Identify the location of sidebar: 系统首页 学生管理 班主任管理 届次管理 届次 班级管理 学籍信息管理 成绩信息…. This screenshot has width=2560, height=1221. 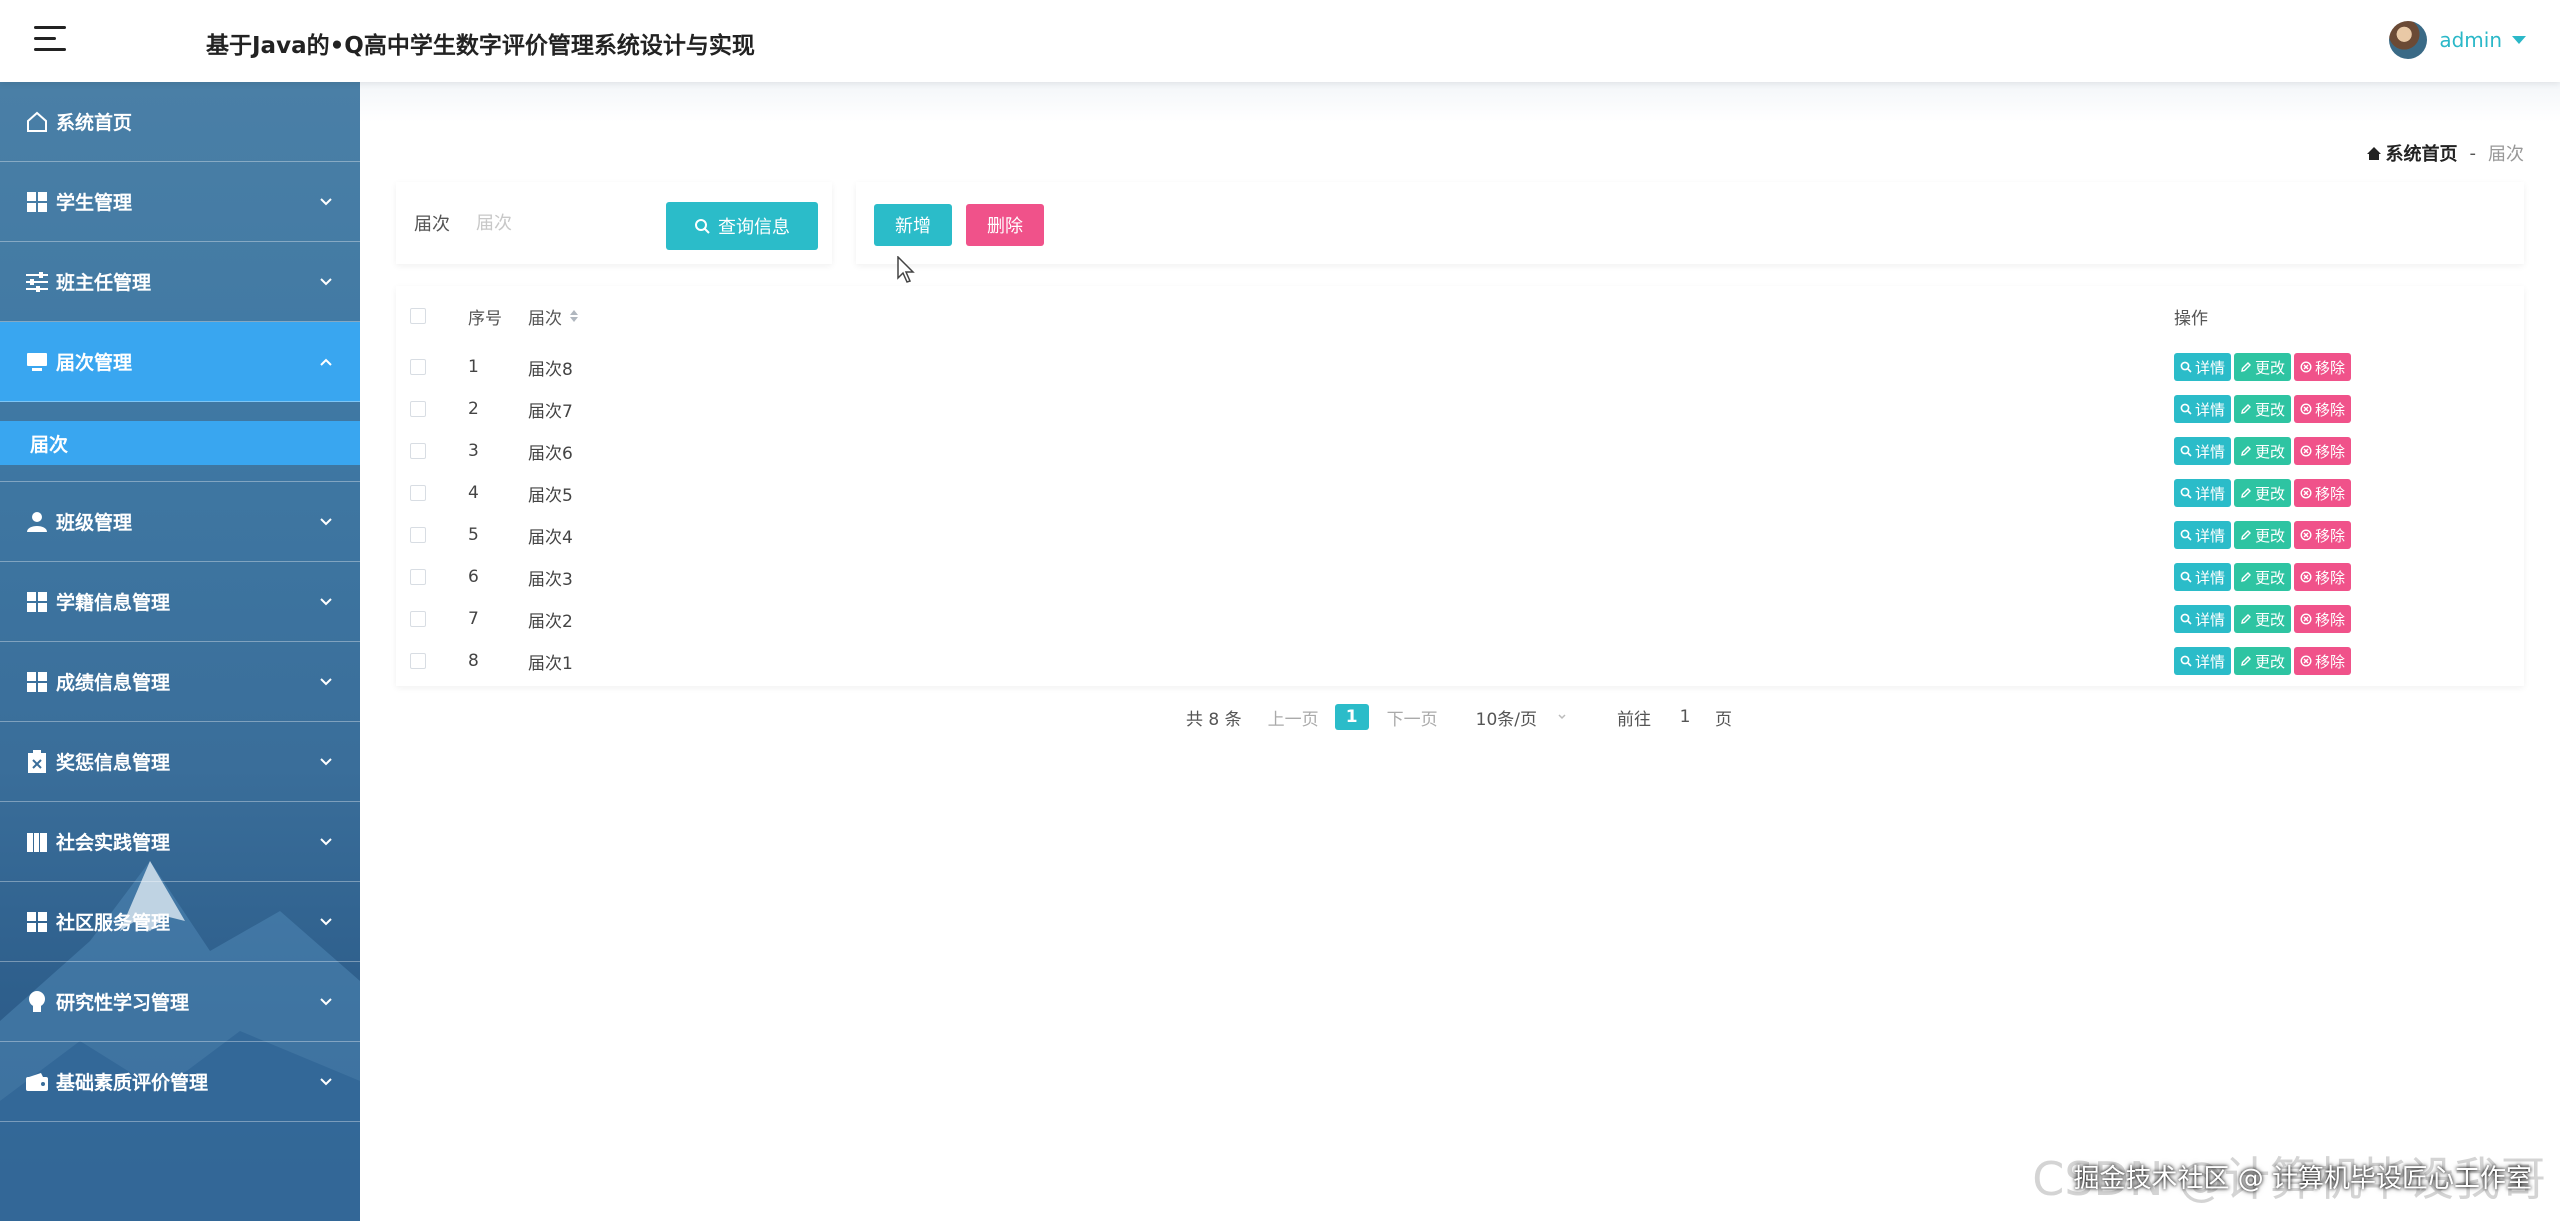
(180, 651).